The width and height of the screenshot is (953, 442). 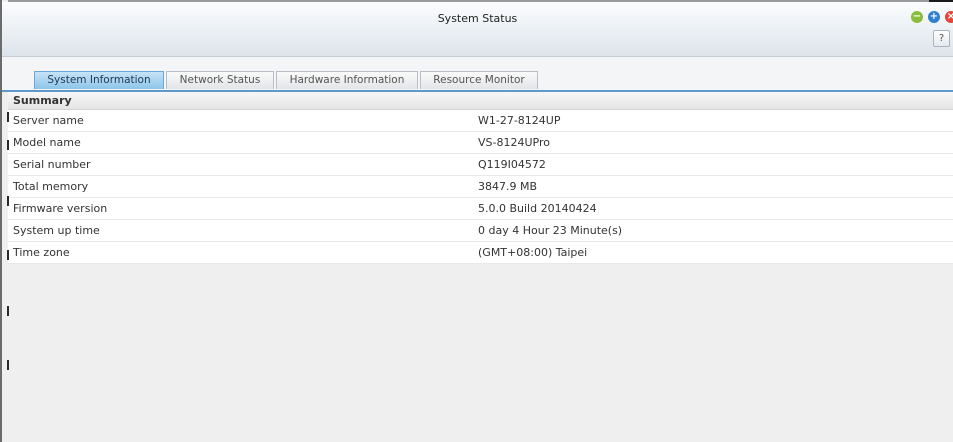 What do you see at coordinates (220, 80) in the screenshot?
I see `tab-network-status: Network Status` at bounding box center [220, 80].